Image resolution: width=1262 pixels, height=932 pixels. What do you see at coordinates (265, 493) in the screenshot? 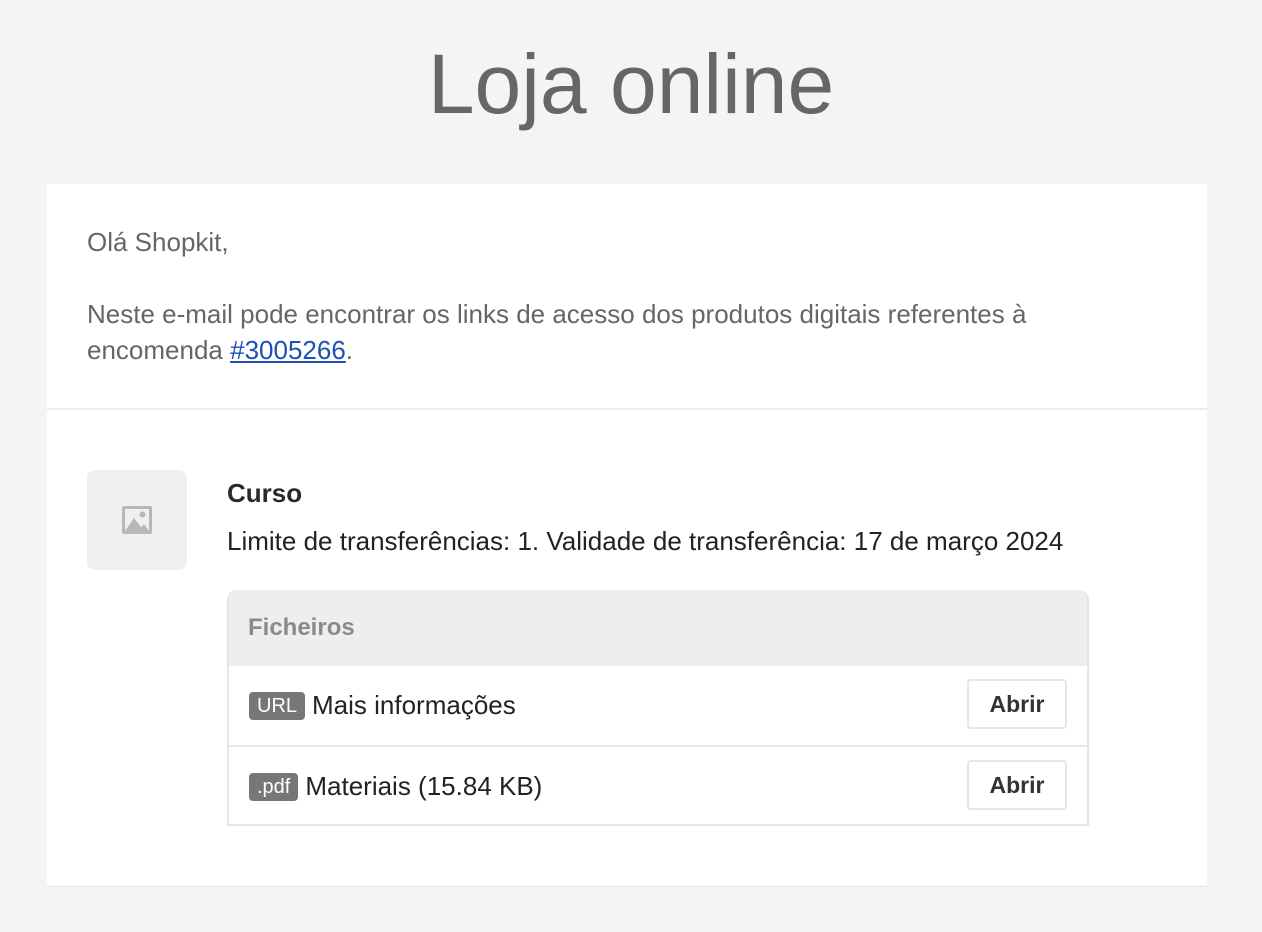
I see `product-name: Curso` at bounding box center [265, 493].